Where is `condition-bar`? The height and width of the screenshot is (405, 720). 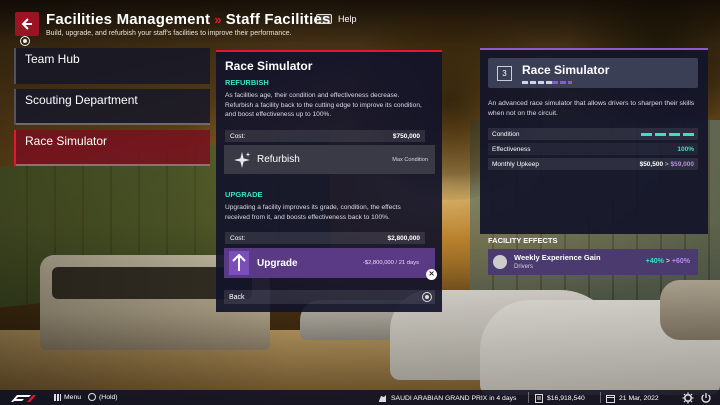 condition-bar is located at coordinates (667, 134).